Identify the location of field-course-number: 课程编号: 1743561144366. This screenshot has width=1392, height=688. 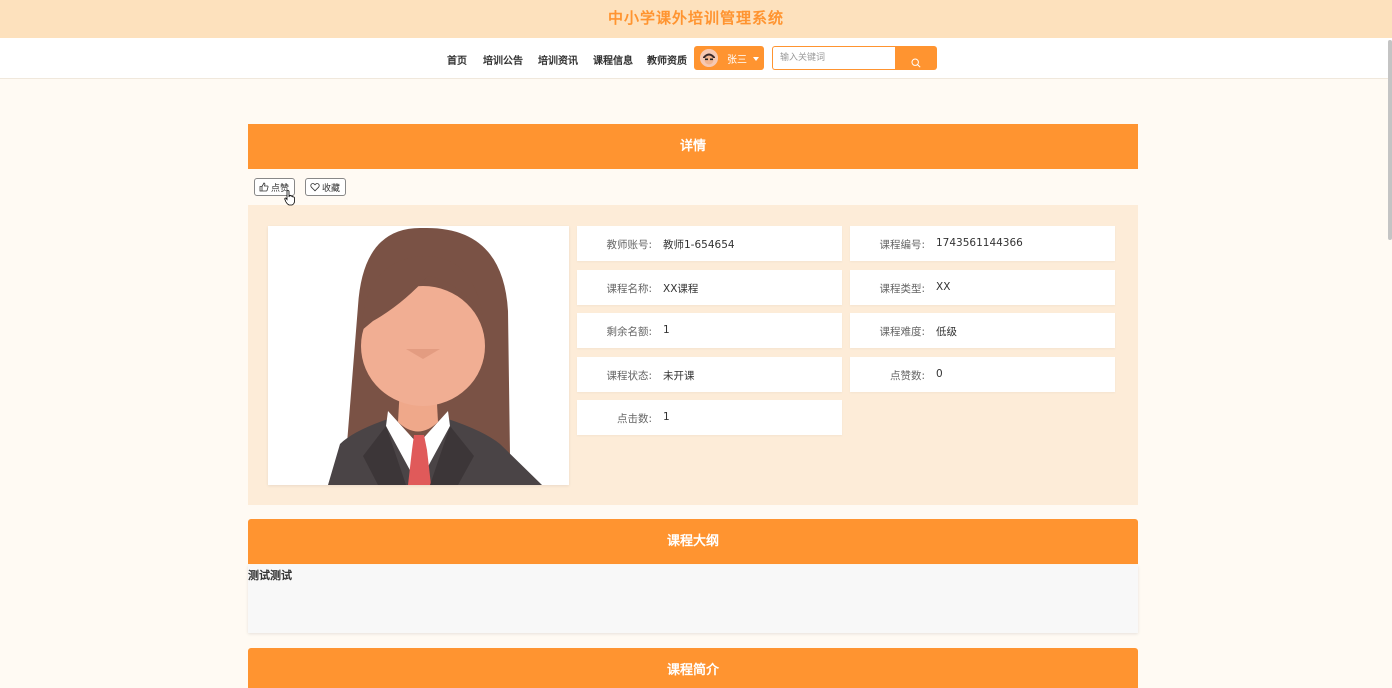
(982, 243).